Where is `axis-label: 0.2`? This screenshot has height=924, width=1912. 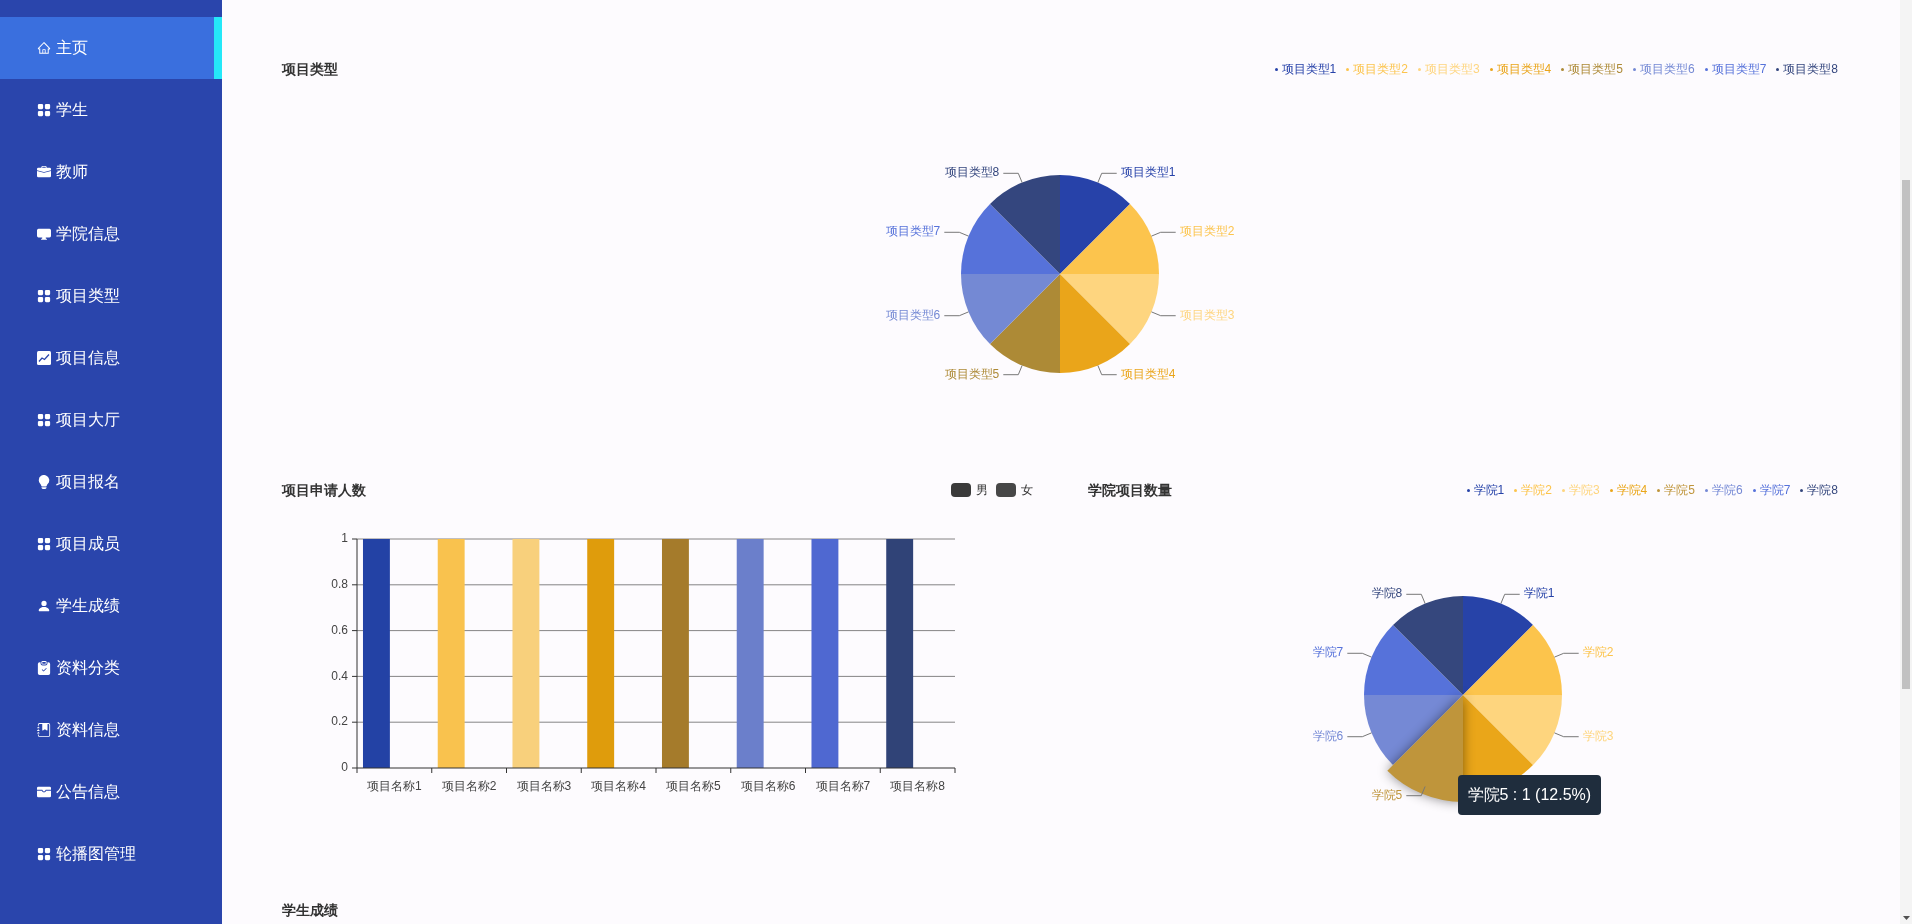
axis-label: 0.2 is located at coordinates (339, 721).